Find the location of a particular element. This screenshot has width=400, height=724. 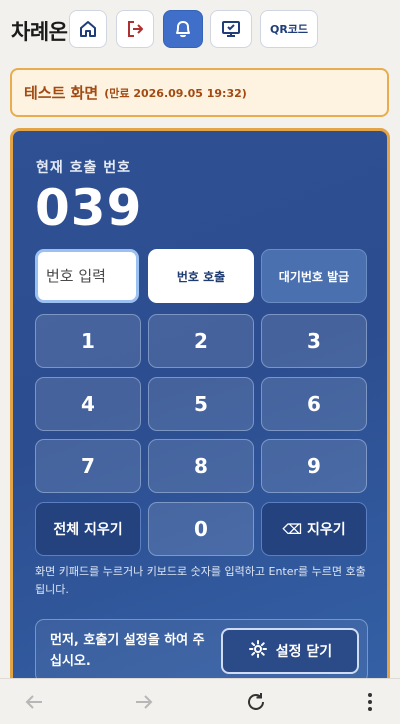

key-3: 3 is located at coordinates (314, 341).